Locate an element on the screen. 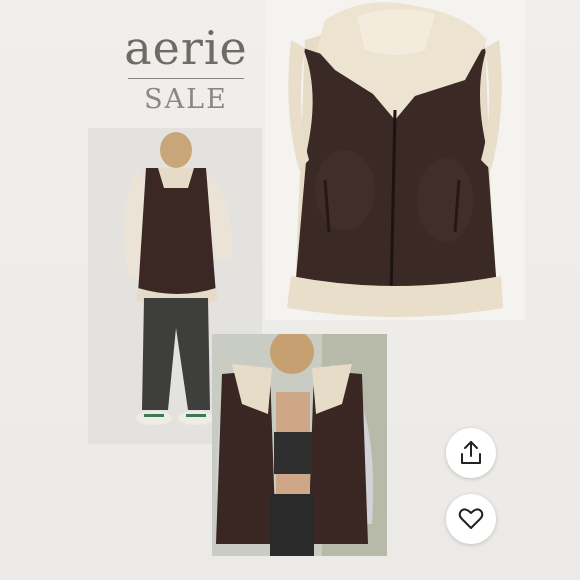 The height and width of the screenshot is (580, 580). brand-block: aerie SALE is located at coordinates (186, 69).